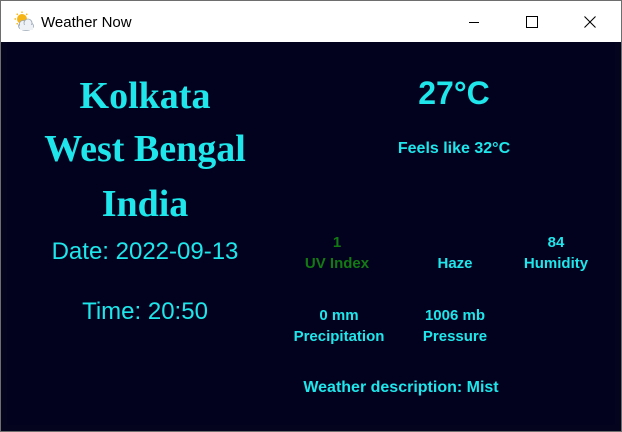  I want to click on maximize-button, so click(532, 21).